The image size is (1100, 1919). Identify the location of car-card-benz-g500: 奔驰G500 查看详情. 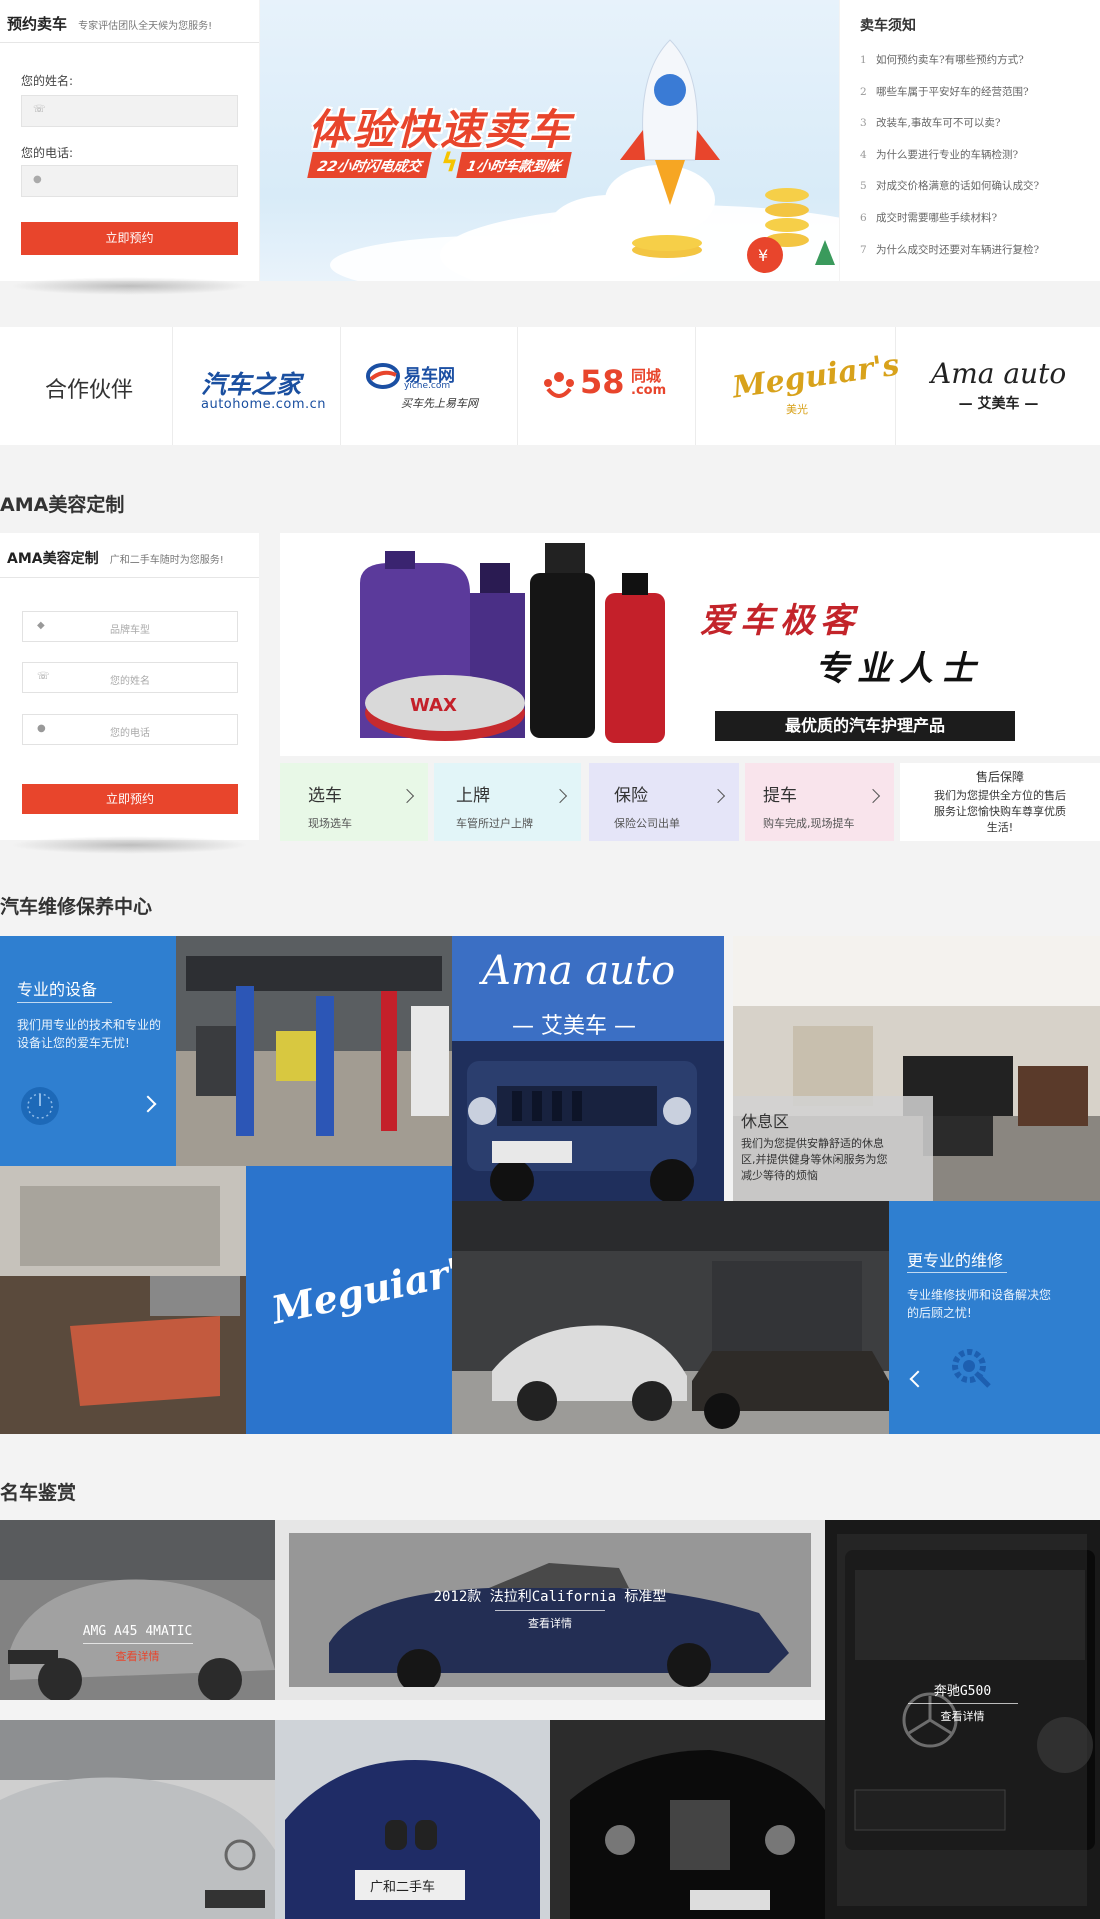
(962, 1719).